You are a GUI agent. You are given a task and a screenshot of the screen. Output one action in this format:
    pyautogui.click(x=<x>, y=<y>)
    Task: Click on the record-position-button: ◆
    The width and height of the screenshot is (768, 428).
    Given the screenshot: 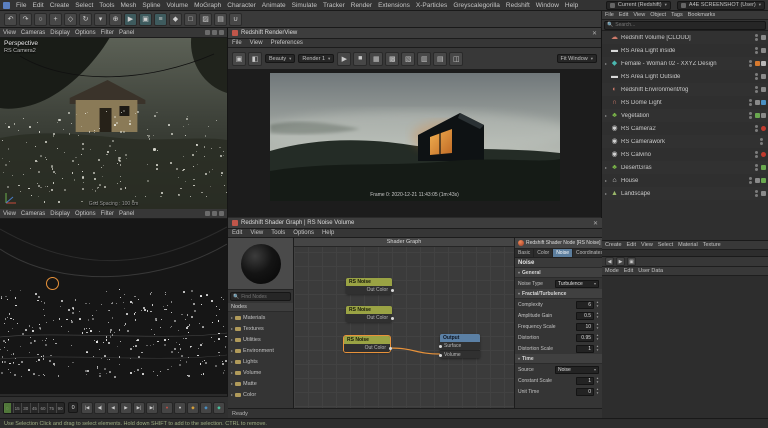 What is the action you would take?
    pyautogui.click(x=193, y=407)
    